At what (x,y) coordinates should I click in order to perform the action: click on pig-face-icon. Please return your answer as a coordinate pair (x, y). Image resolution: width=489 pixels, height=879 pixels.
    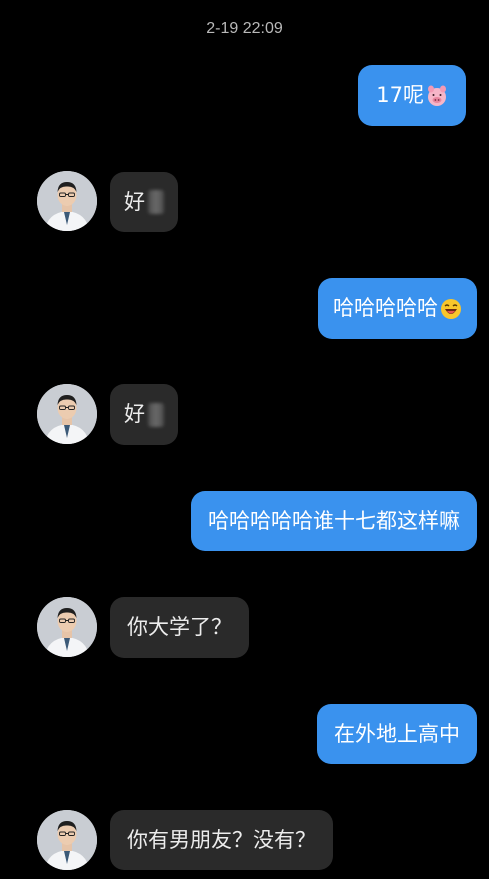
    Looking at the image, I should click on (437, 96).